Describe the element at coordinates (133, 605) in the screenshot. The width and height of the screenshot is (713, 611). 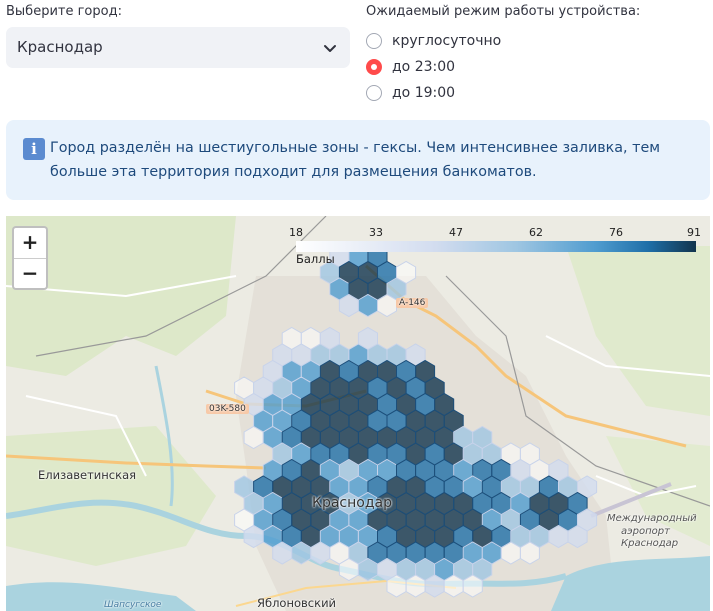
I see `map-label-shapsugskoe: Шапсугское` at that location.